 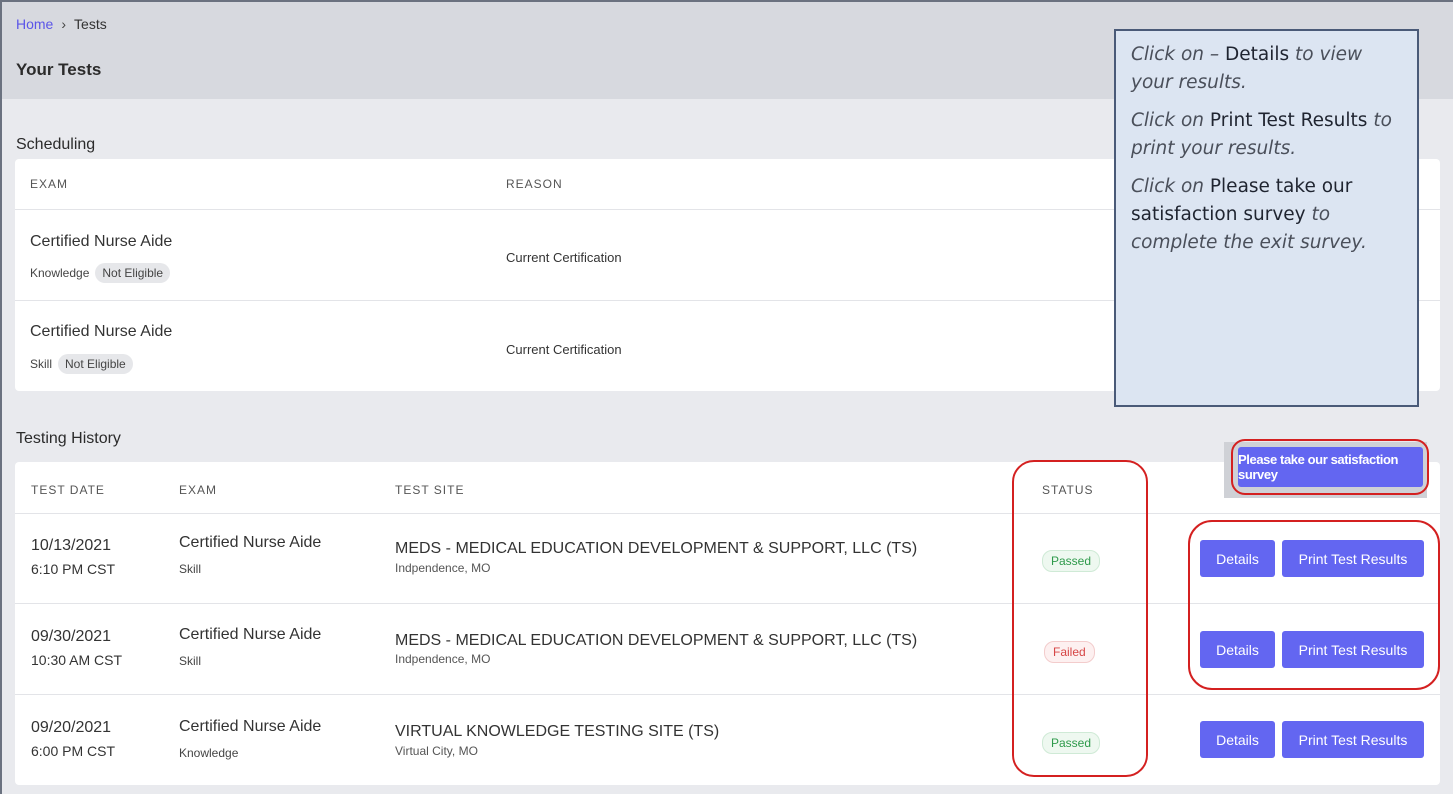 I want to click on survey-button-highlight, so click(x=1330, y=467).